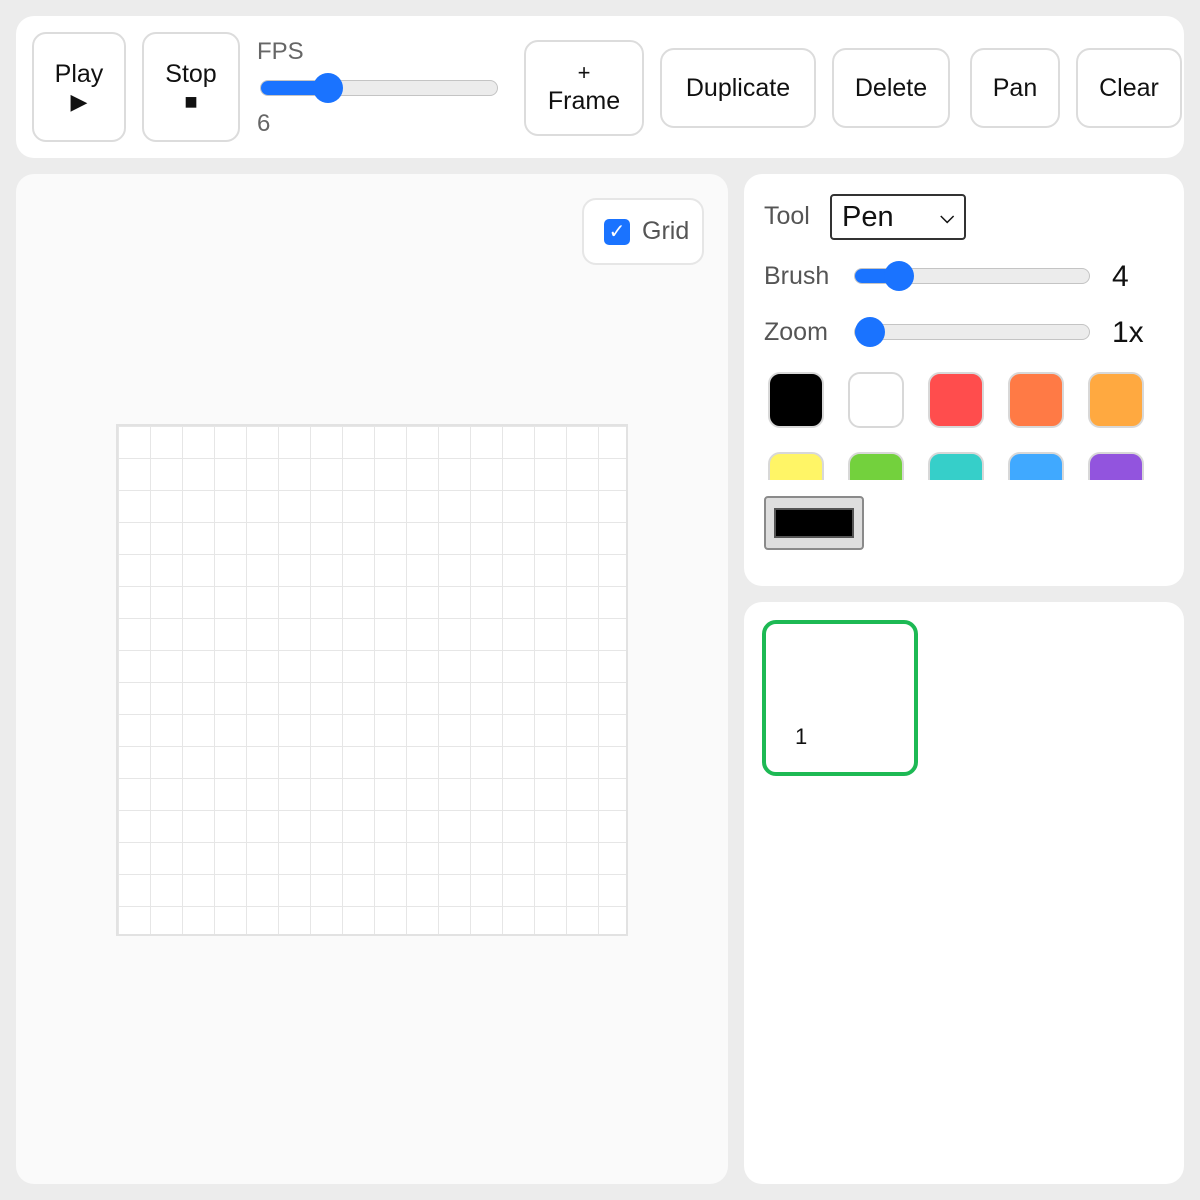  I want to click on grid-label: Grid, so click(666, 231).